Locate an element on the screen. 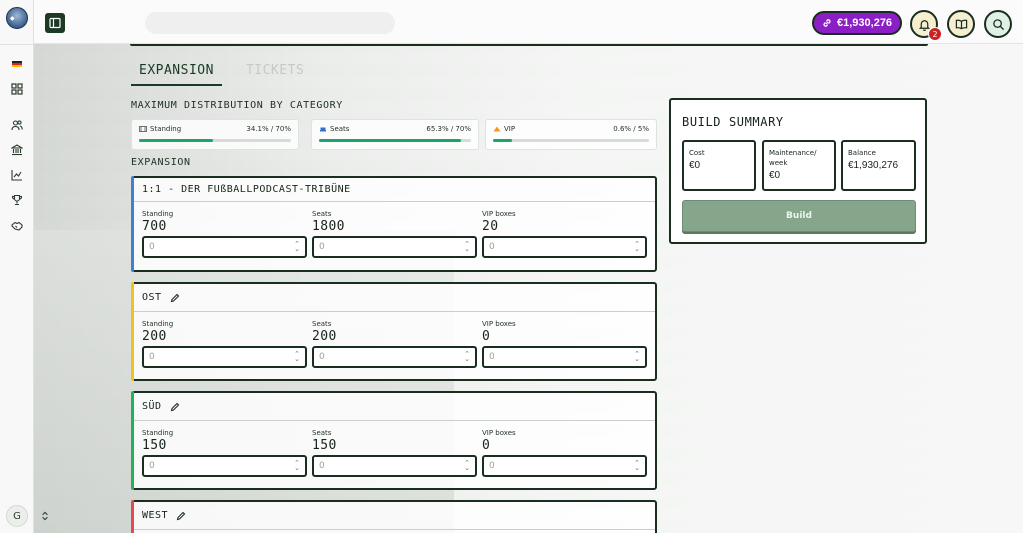  guide-button is located at coordinates (961, 24).